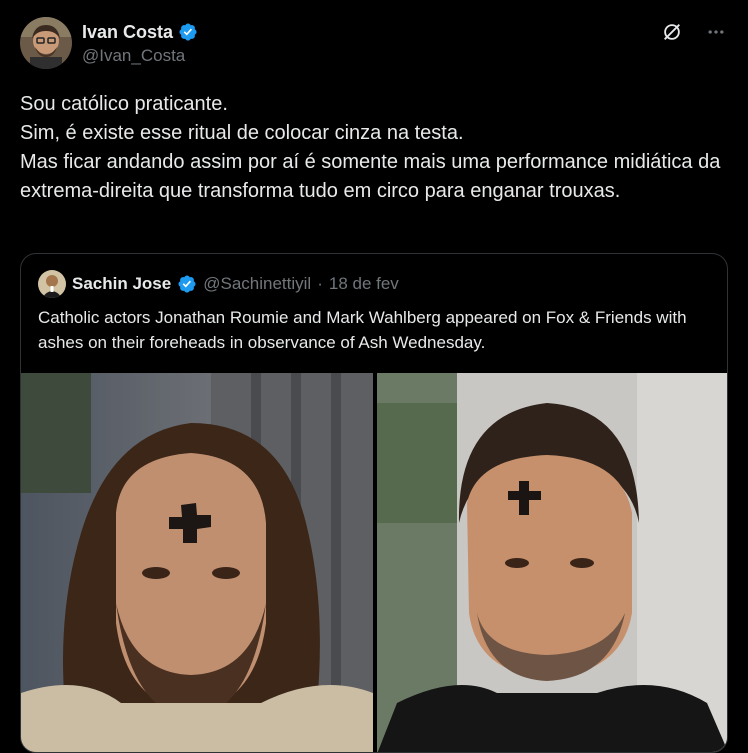  I want to click on author-name-row: Ivan Costa, so click(140, 32).